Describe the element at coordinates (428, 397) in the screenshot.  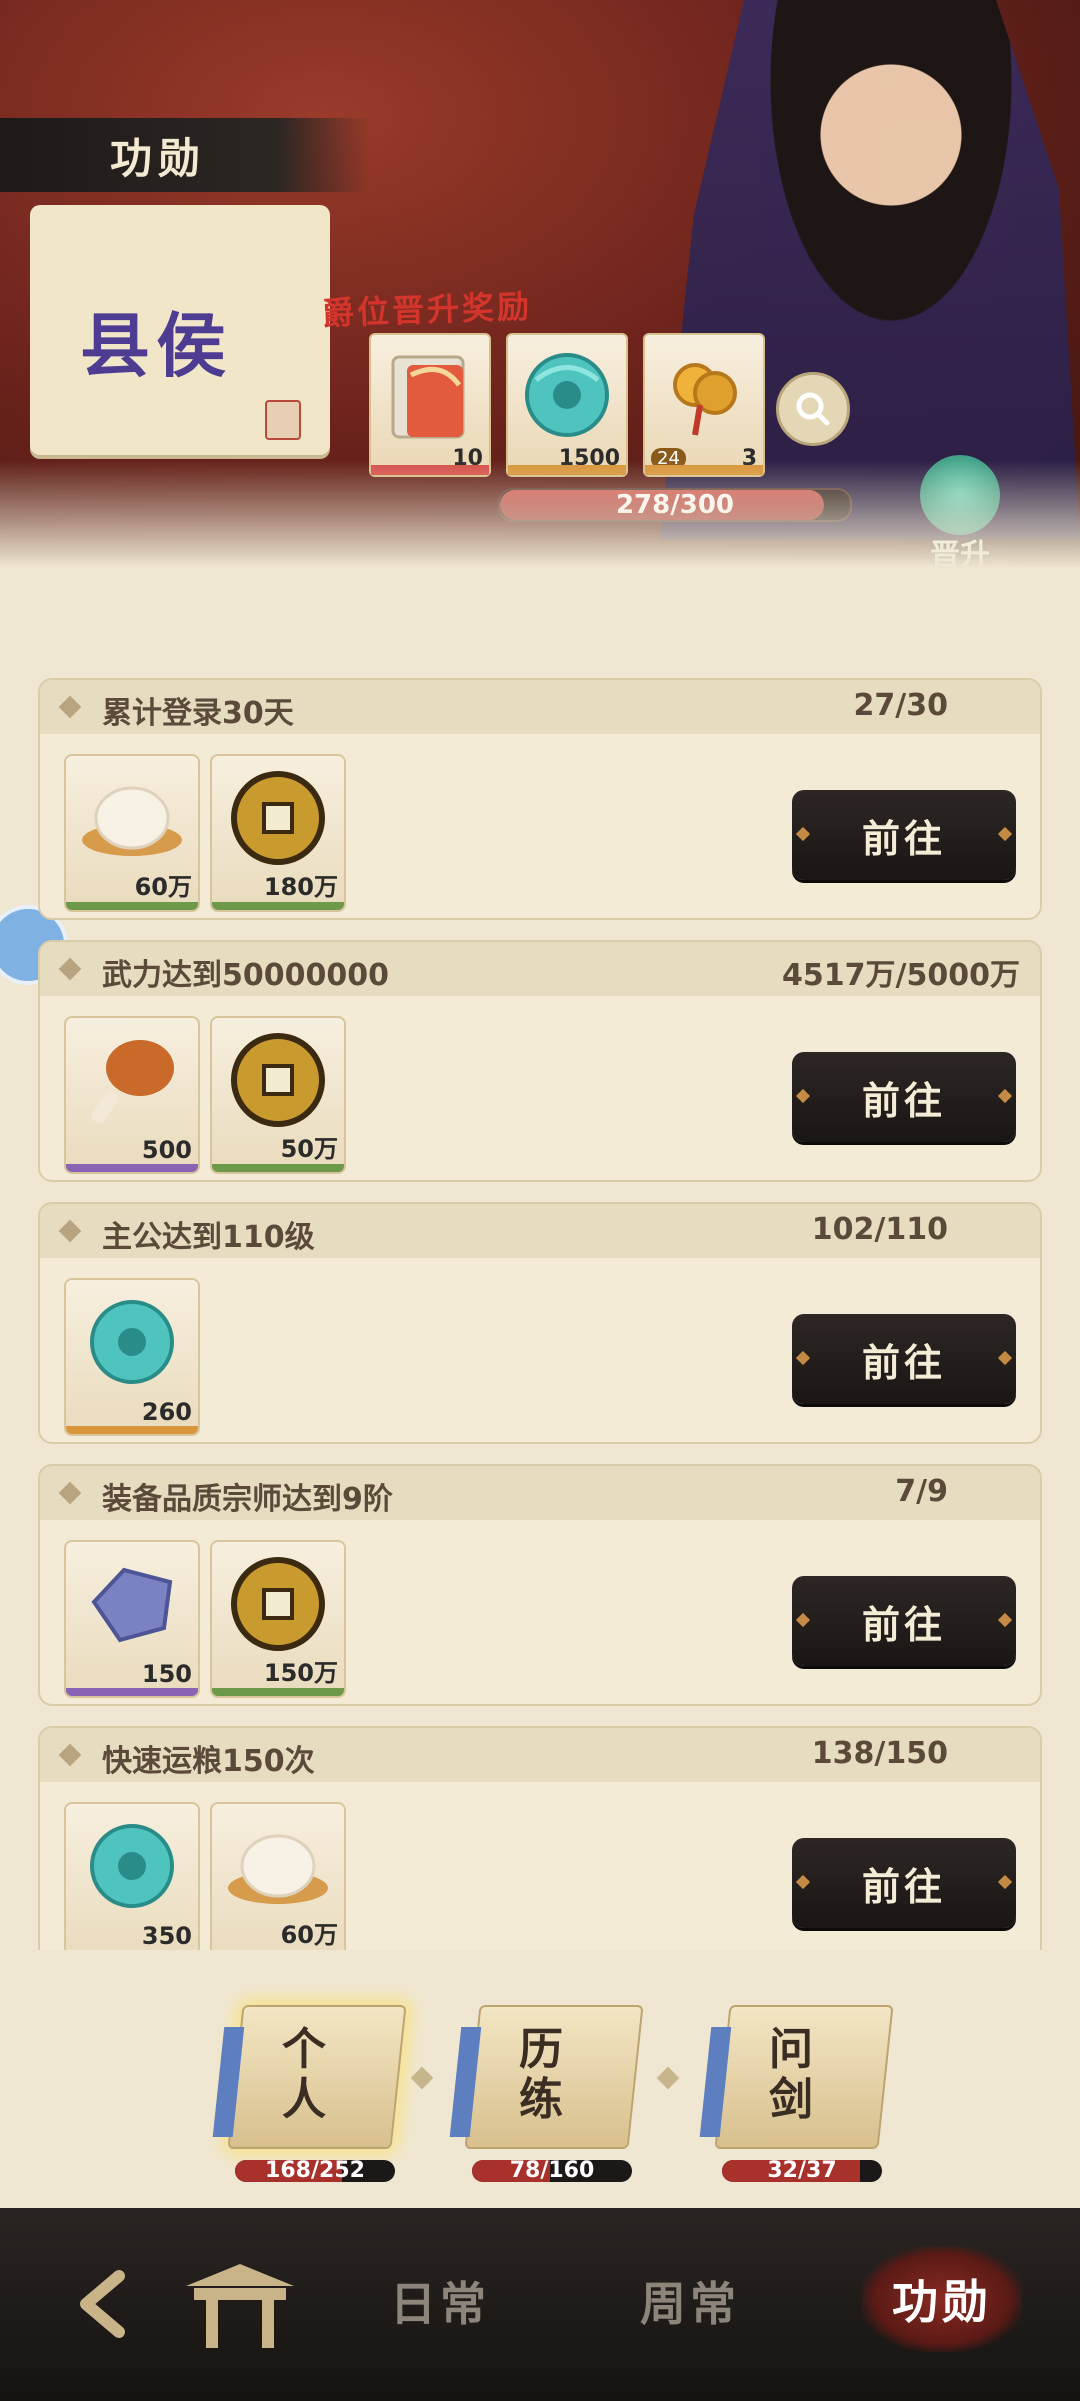
I see `scroll-pack-icon` at that location.